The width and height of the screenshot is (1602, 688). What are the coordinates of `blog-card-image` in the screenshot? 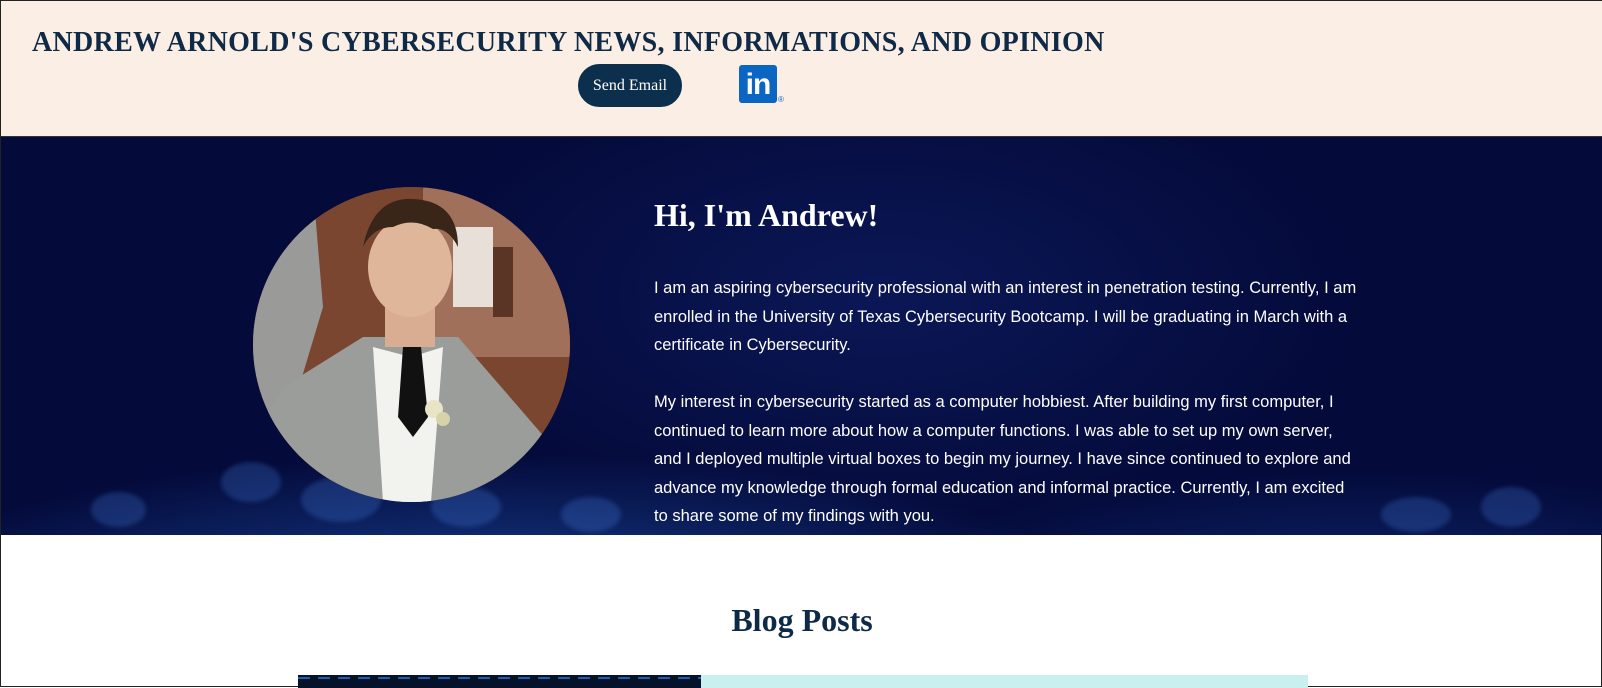 It's located at (499, 681).